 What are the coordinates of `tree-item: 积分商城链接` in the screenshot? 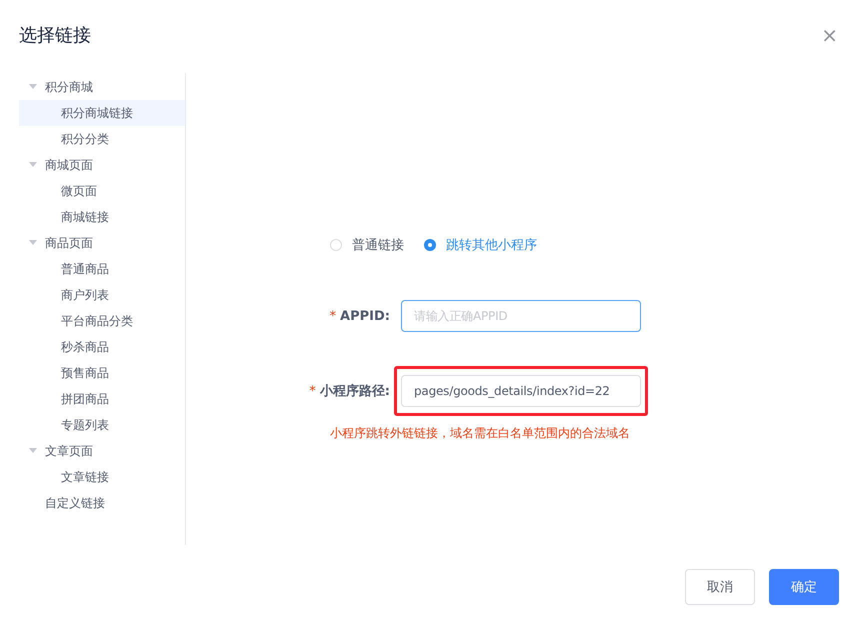 It's located at (102, 113).